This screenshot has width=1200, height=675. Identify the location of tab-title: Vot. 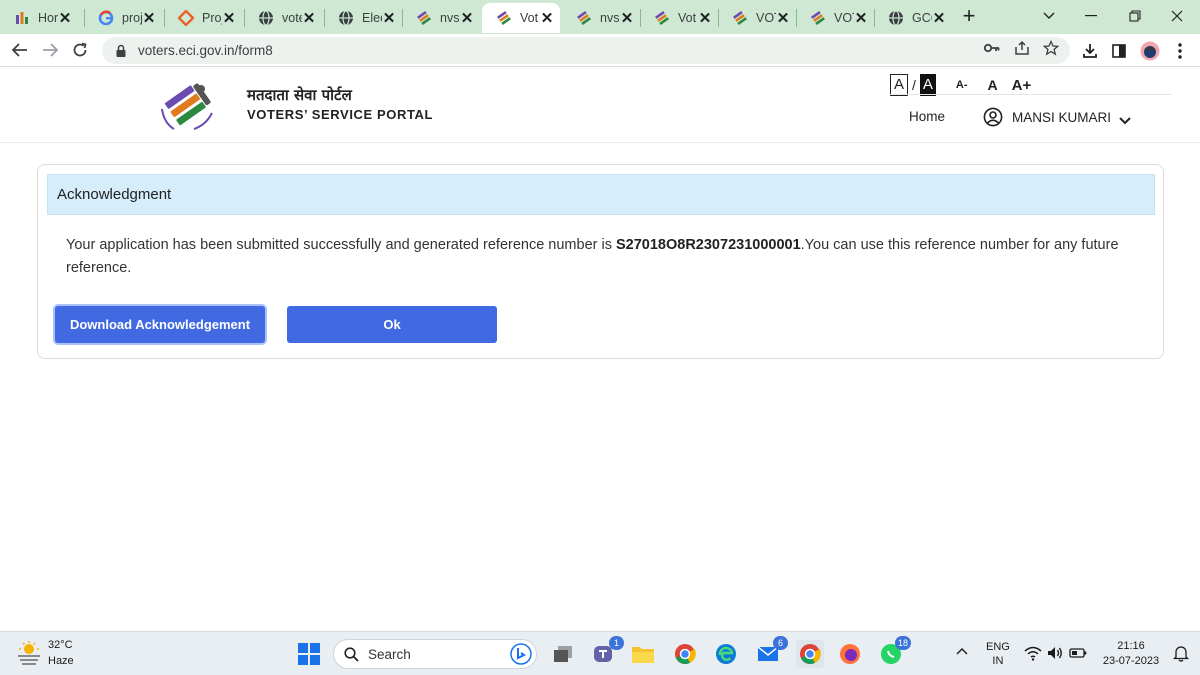
(529, 18).